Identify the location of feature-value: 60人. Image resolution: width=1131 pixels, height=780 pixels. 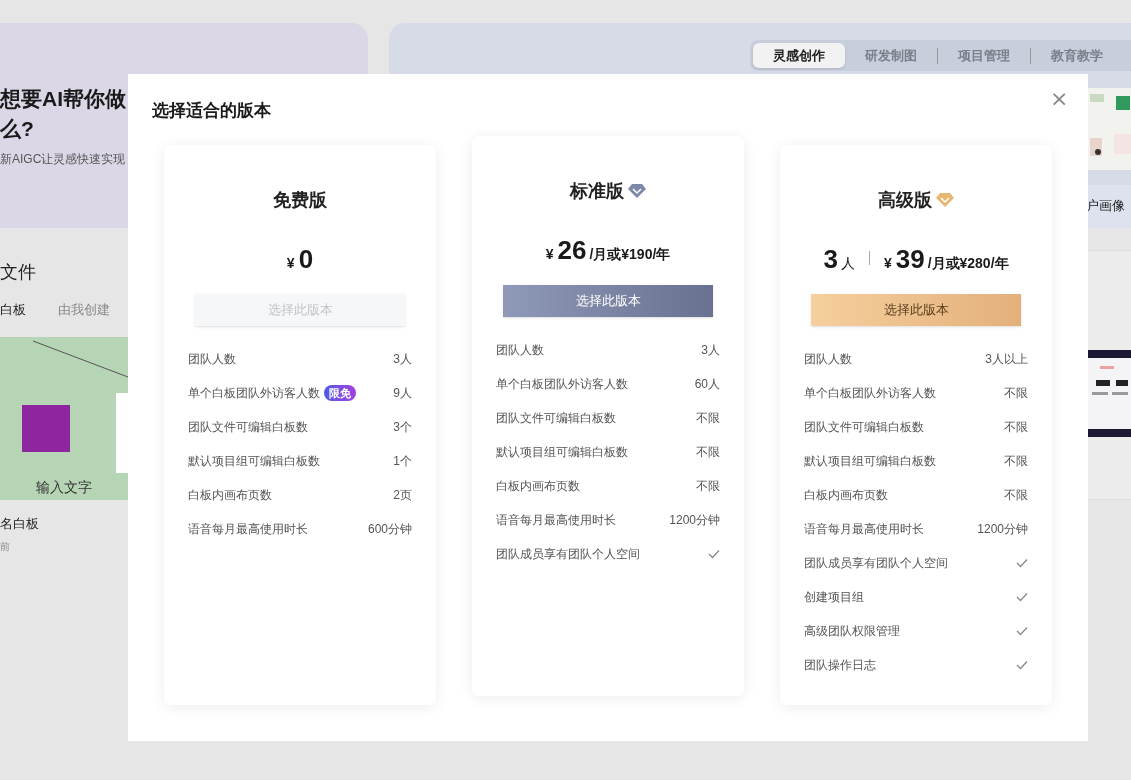
(707, 384).